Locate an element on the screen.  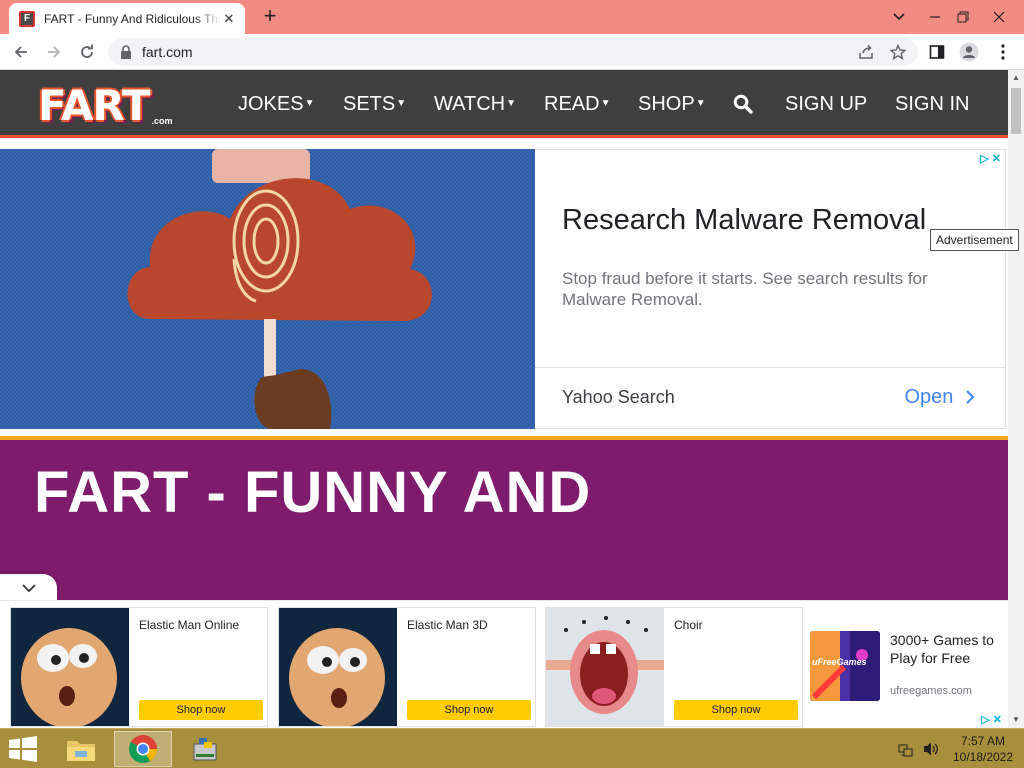
search-button is located at coordinates (743, 104).